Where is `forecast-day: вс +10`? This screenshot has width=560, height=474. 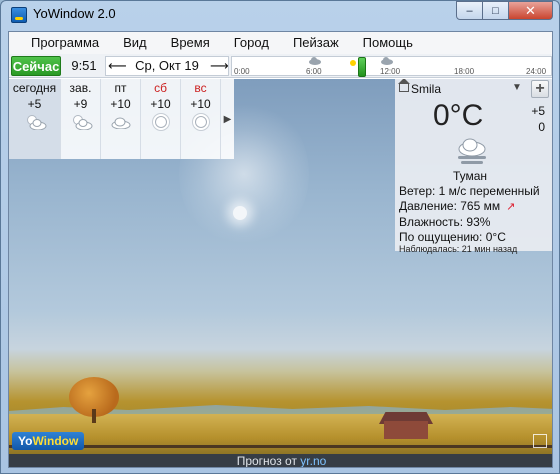
forecast-day: вс +10 is located at coordinates (201, 119).